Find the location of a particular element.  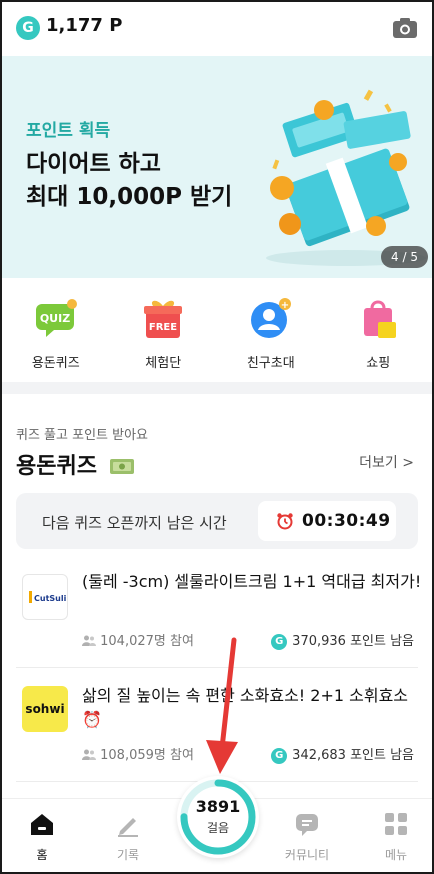

shortcut-menu: QUIZ 용돈퀴즈 FREE 체험단 + 친구초대 쇼핑 is located at coordinates (217, 330).